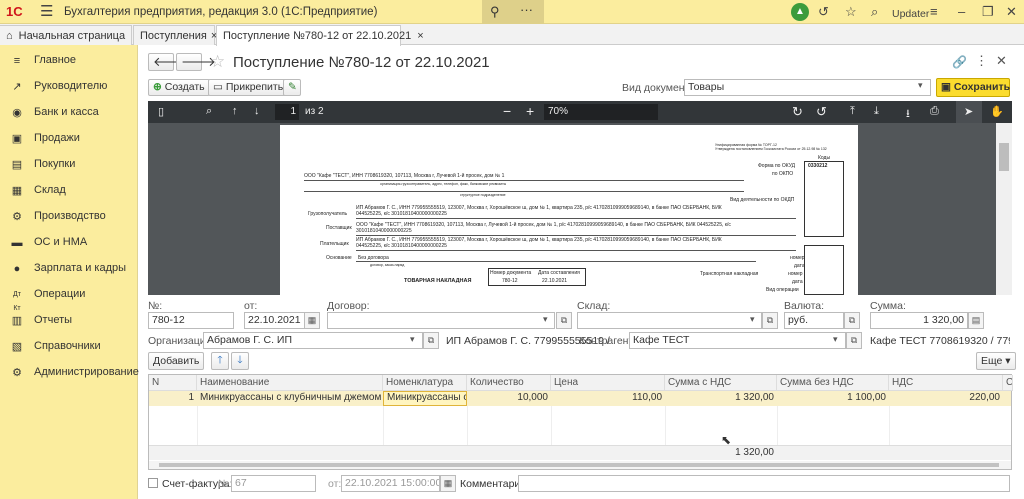 The height and width of the screenshot is (499, 1024). What do you see at coordinates (69, 61) in the screenshot?
I see `sidebar-item-main: ≡ Главное` at bounding box center [69, 61].